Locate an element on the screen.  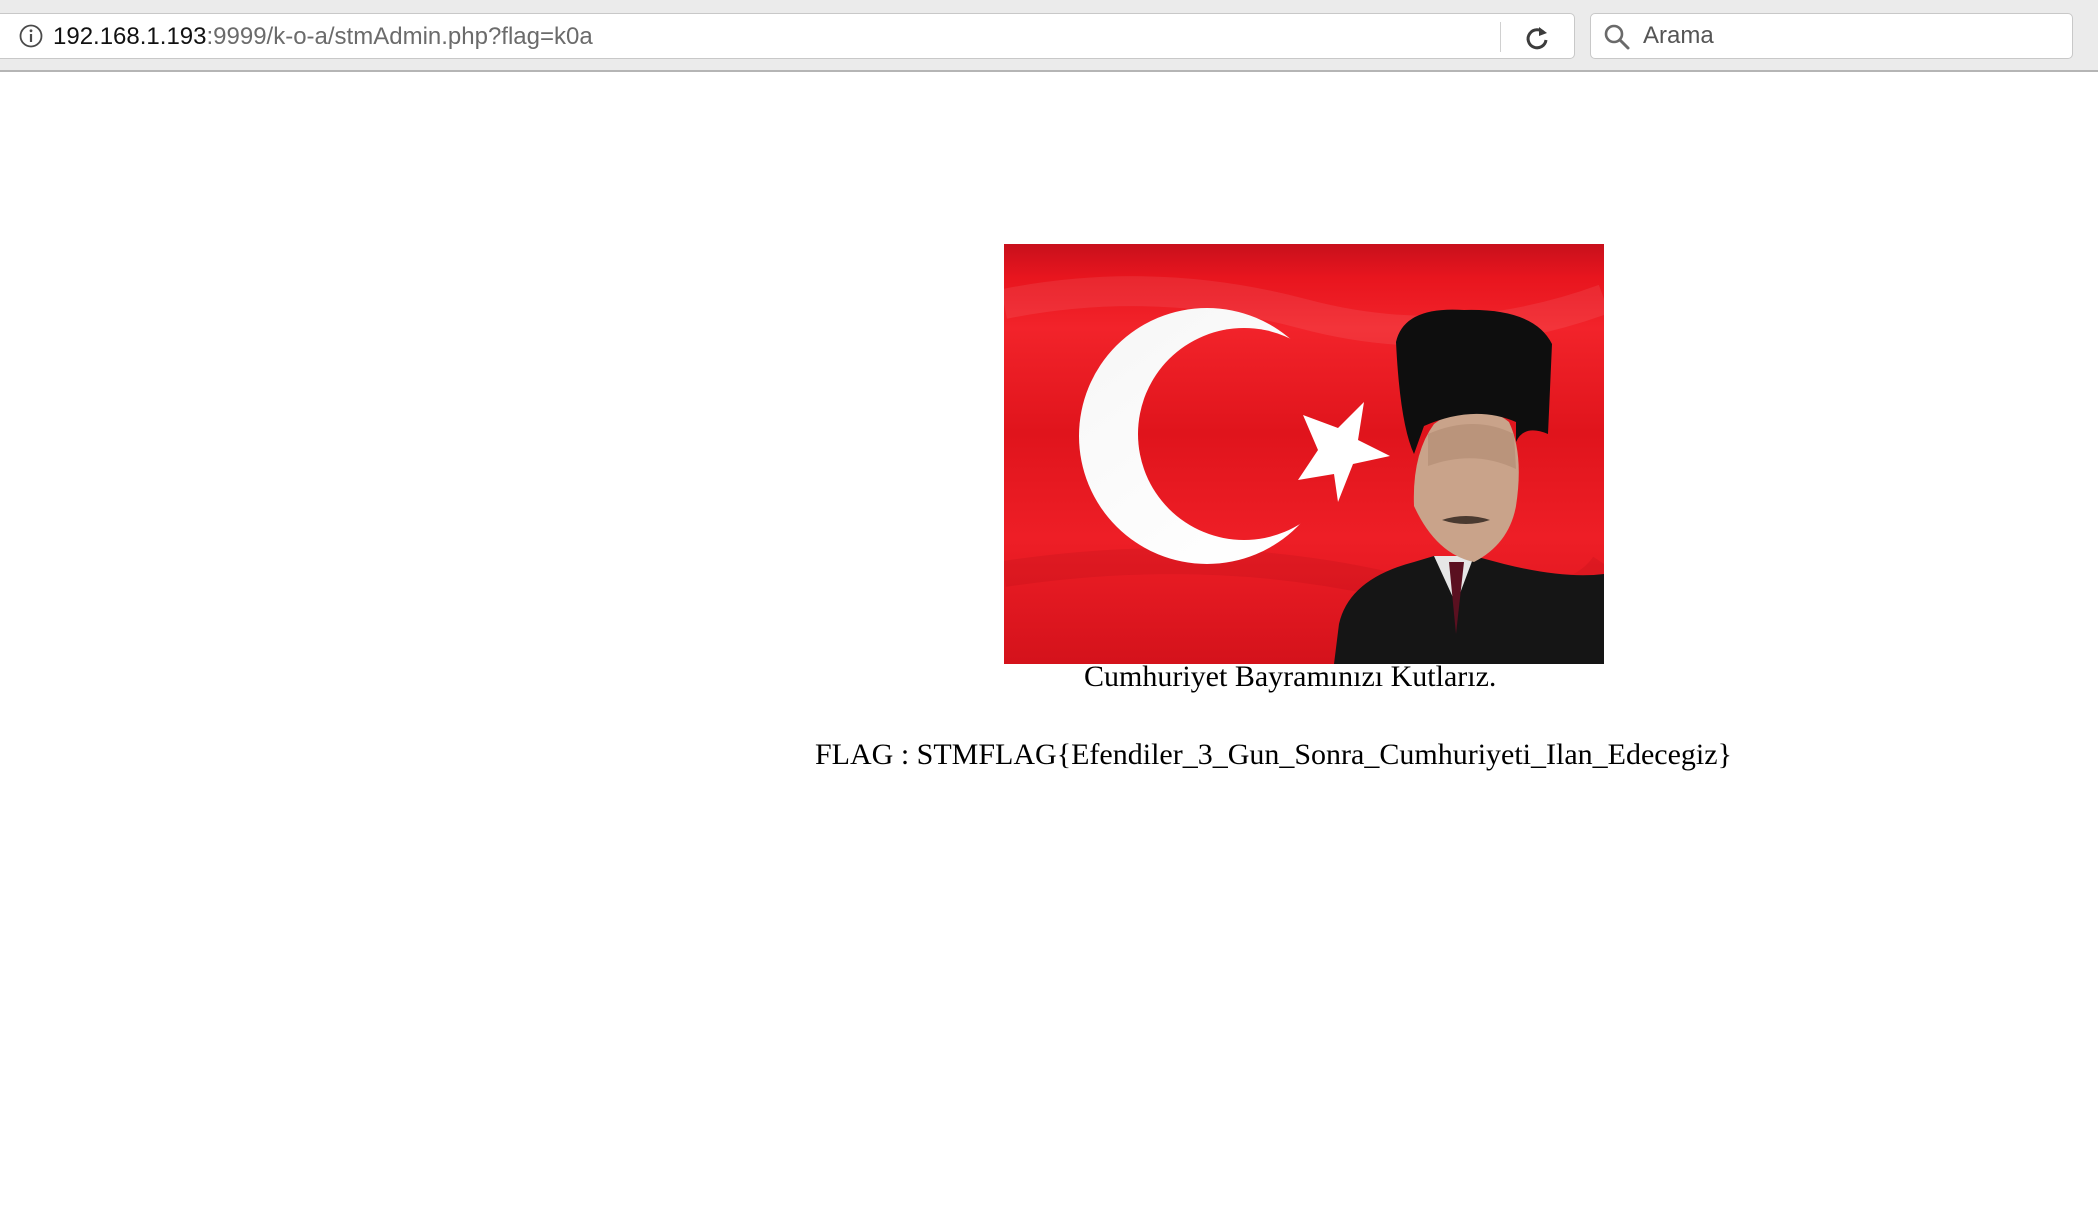
search-input is located at coordinates (1848, 36).